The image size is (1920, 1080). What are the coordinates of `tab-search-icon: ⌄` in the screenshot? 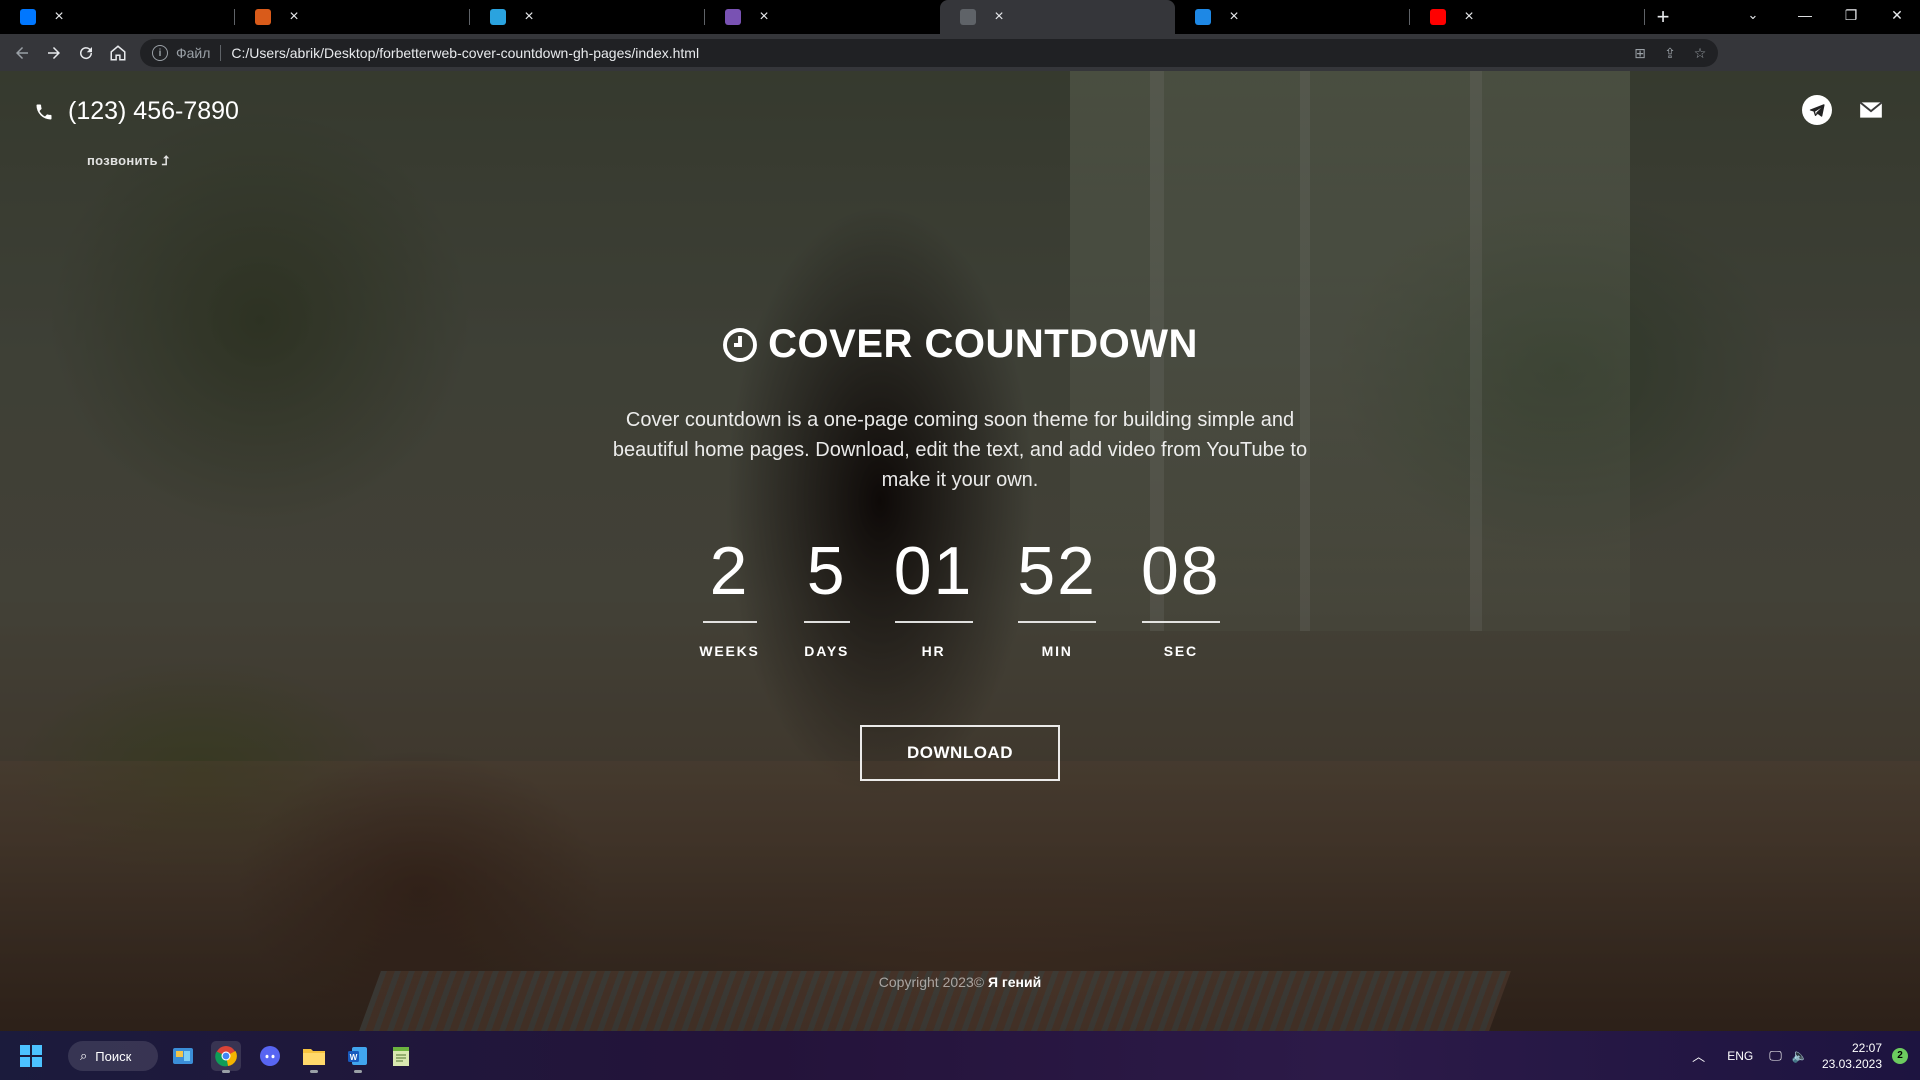 It's located at (1753, 15).